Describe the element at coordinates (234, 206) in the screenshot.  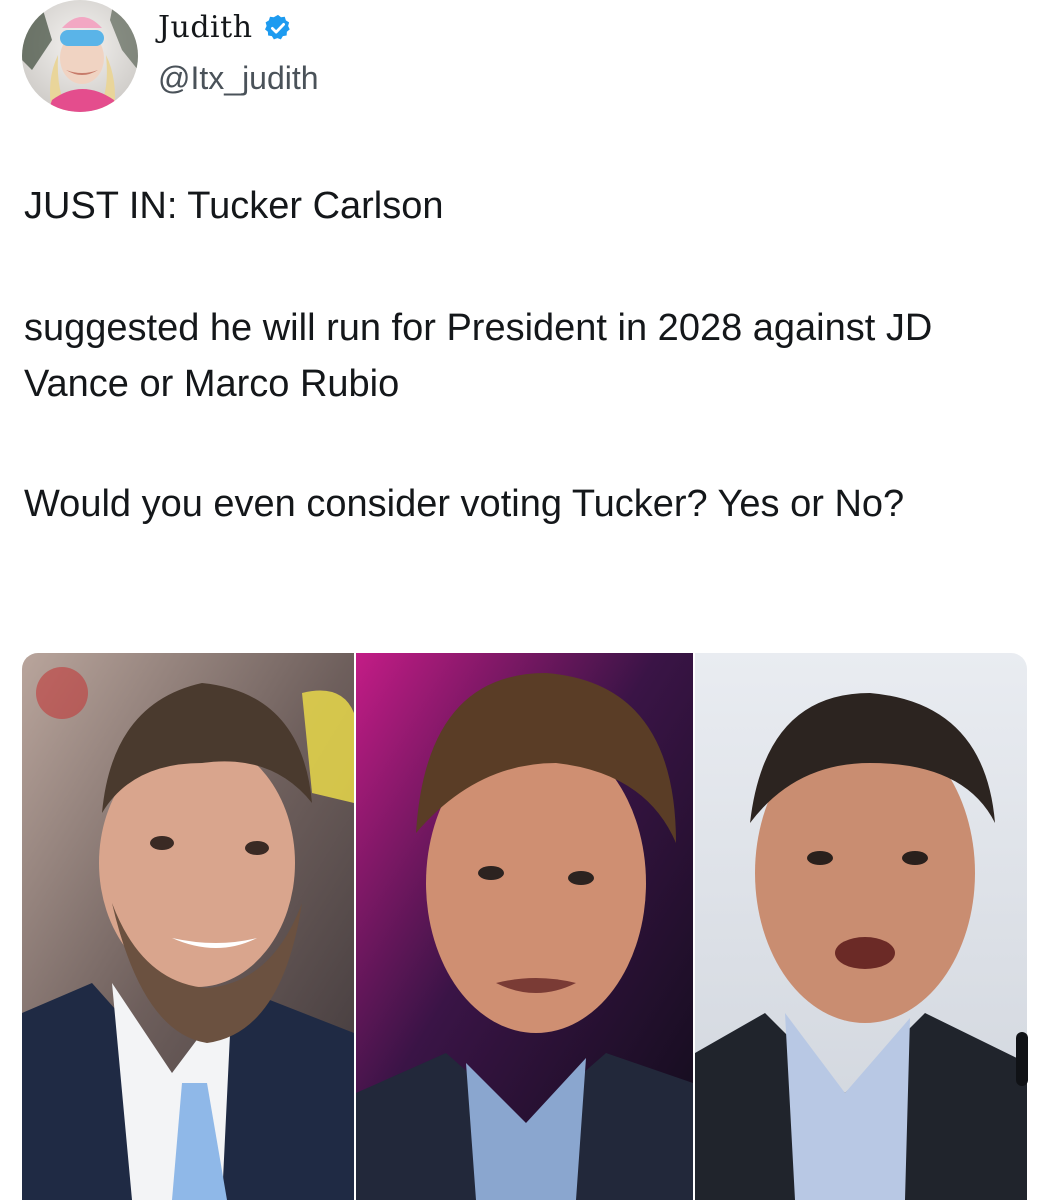
I see `post-text-line1: JUST IN: Tucker Carlson` at that location.